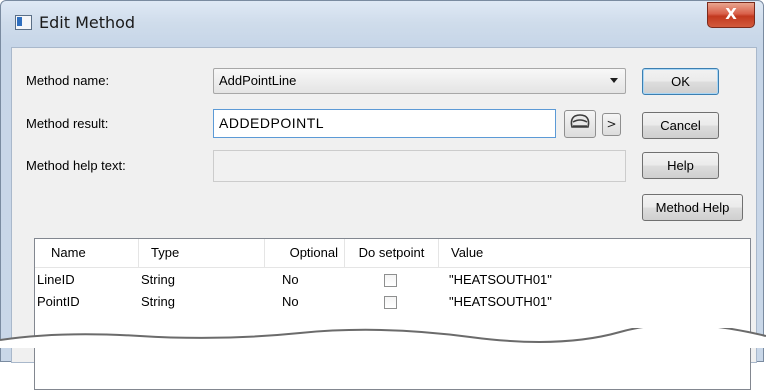 The image size is (766, 390). I want to click on expression-editor-icon, so click(580, 121).